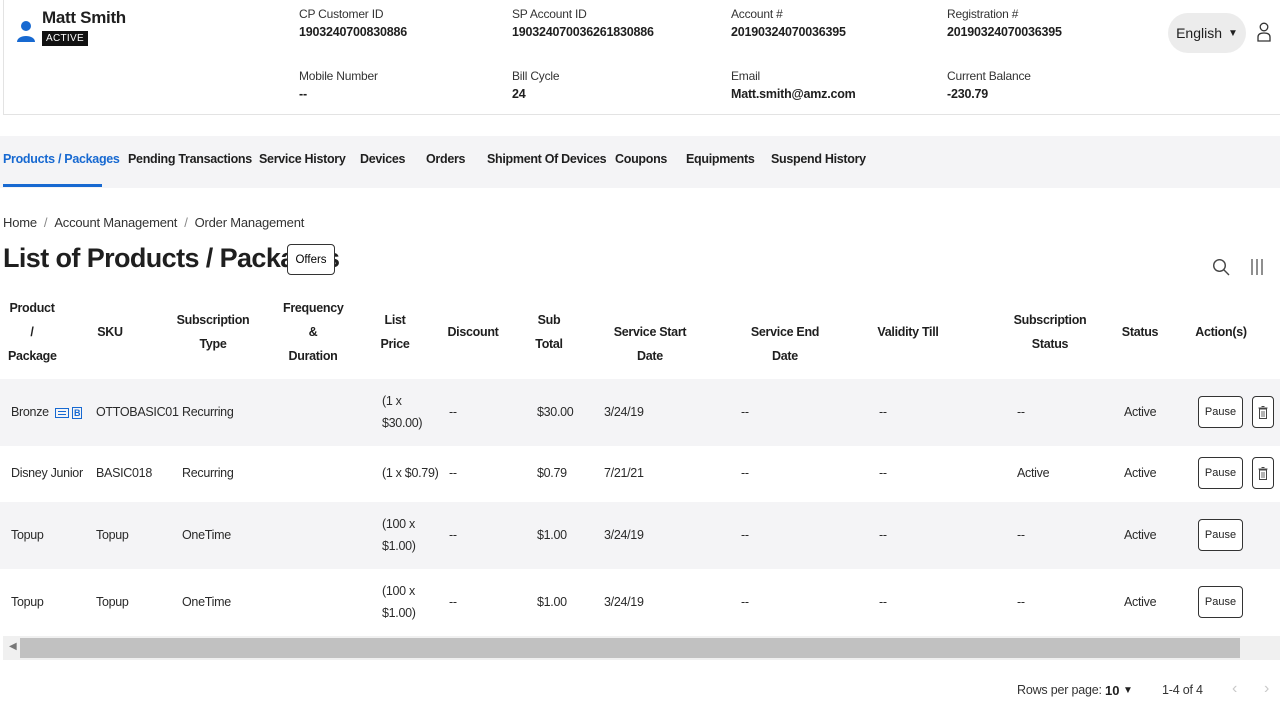  I want to click on breadcrumb-home: Home, so click(20, 222).